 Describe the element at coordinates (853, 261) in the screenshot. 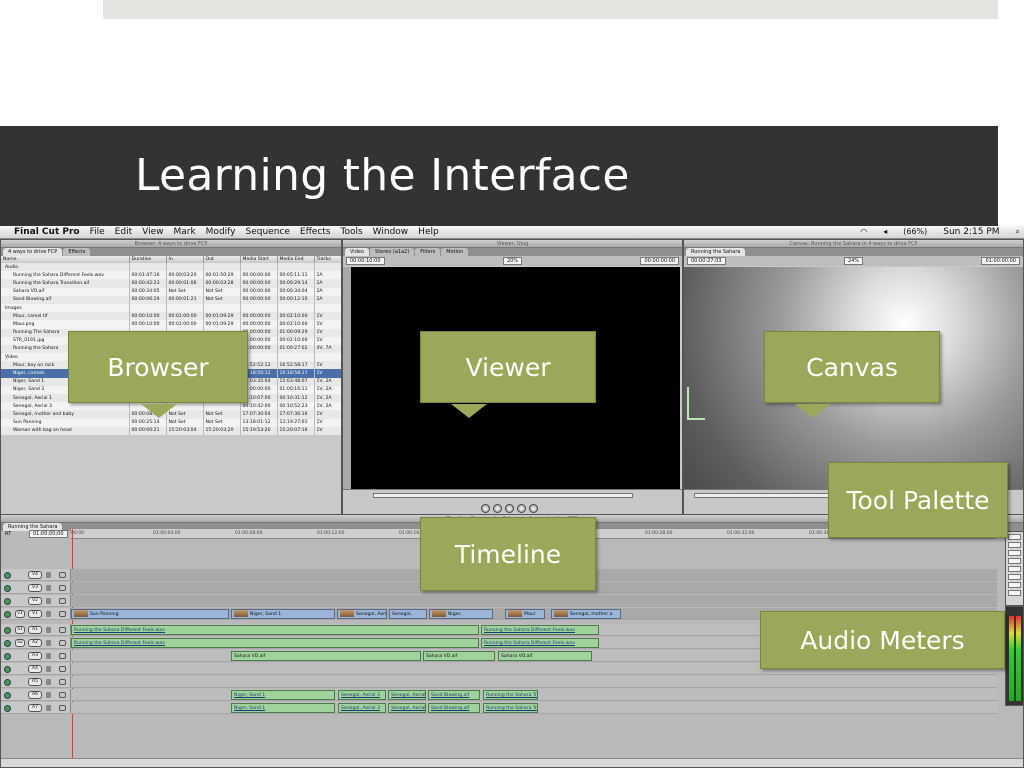

I see `canvas-zoom: 24%` at that location.